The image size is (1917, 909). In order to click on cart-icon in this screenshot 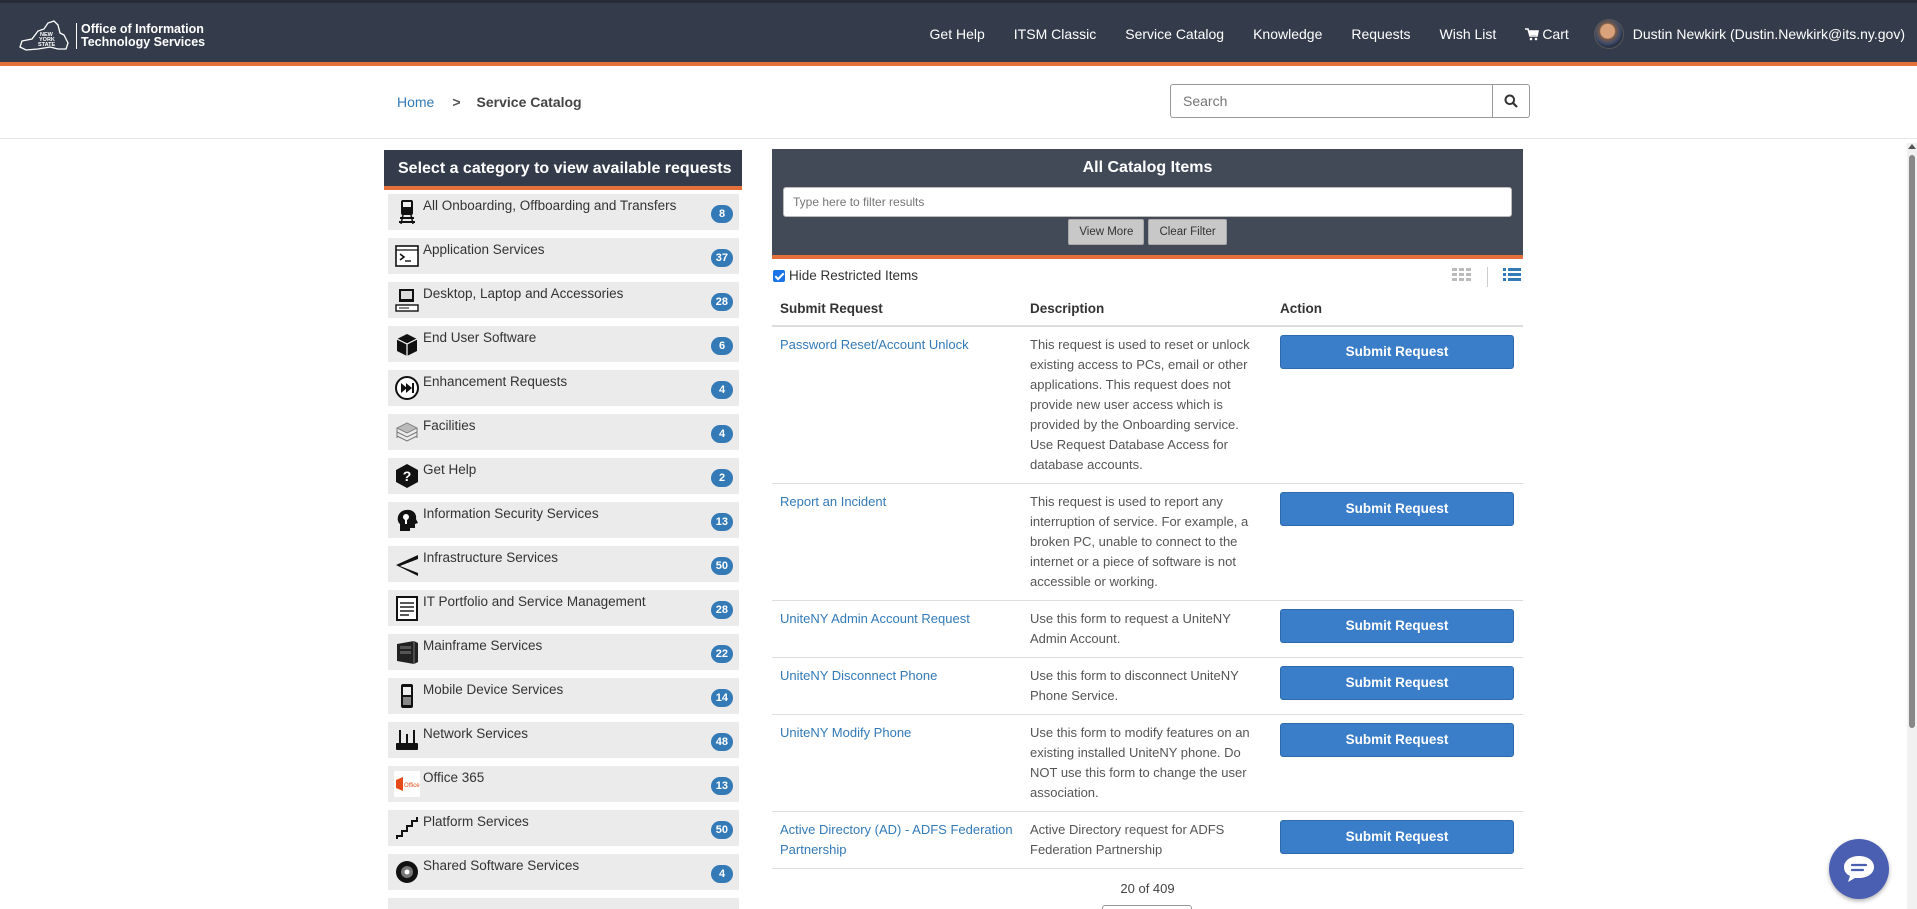, I will do `click(1532, 33)`.